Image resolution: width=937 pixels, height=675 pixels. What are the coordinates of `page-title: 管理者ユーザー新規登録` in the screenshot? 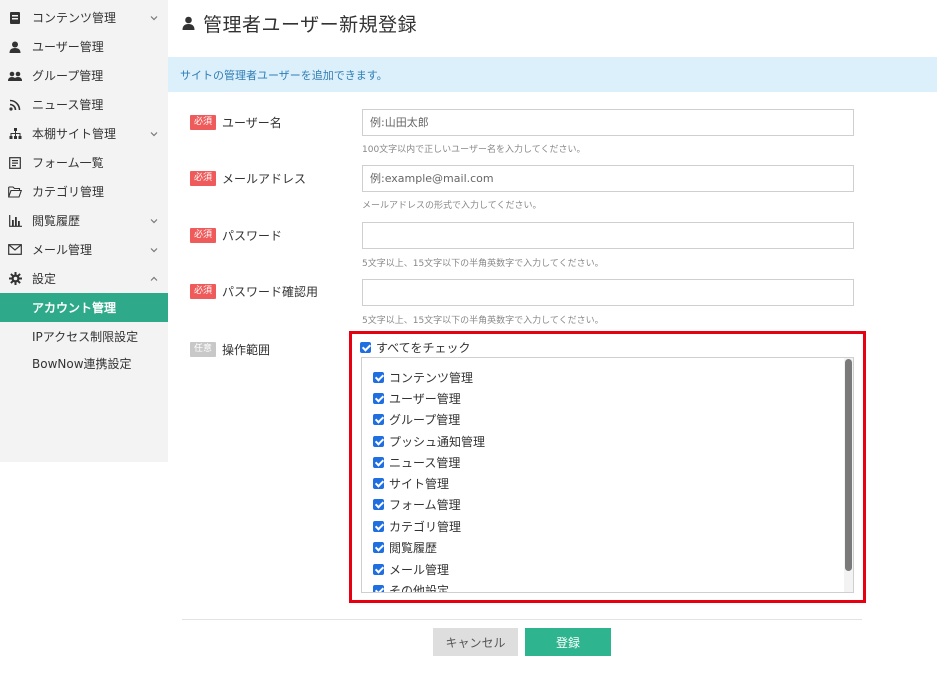 It's located at (299, 23).